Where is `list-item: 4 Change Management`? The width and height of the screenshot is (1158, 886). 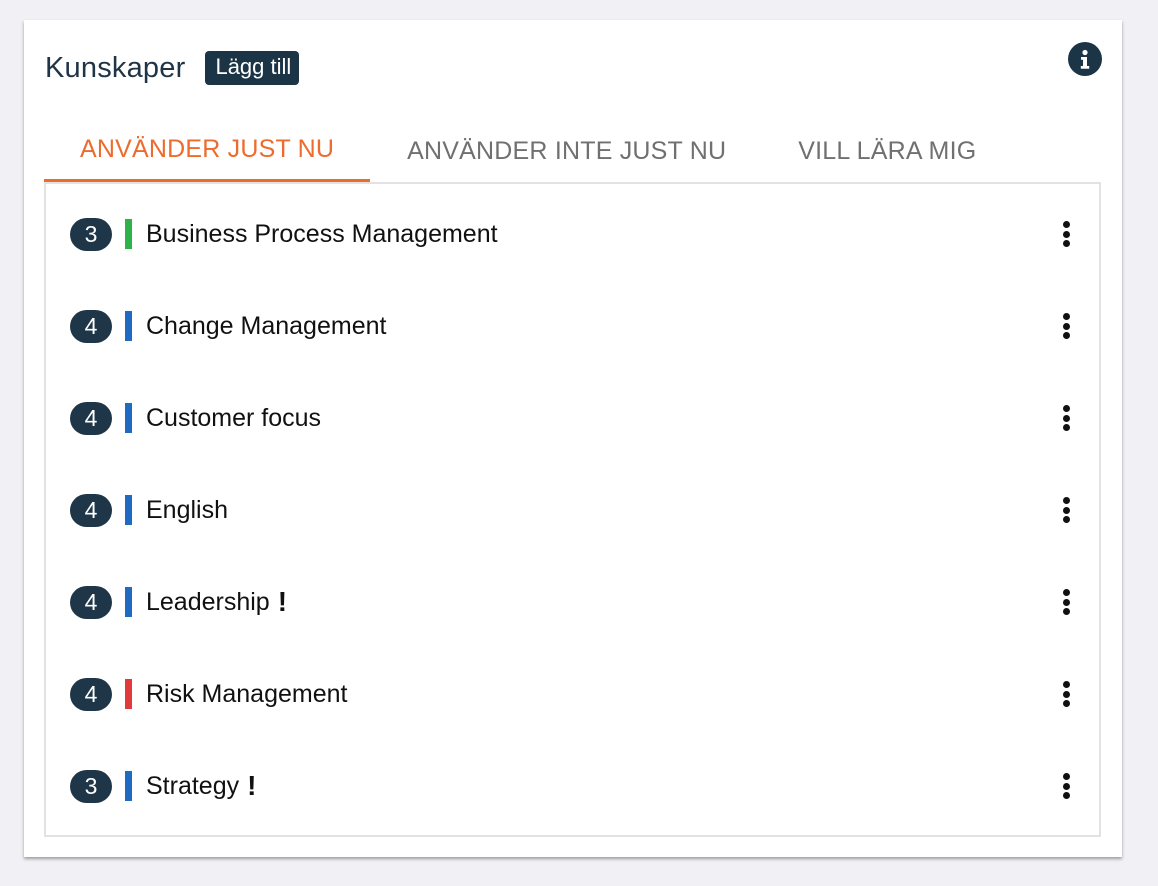 list-item: 4 Change Management is located at coordinates (572, 326).